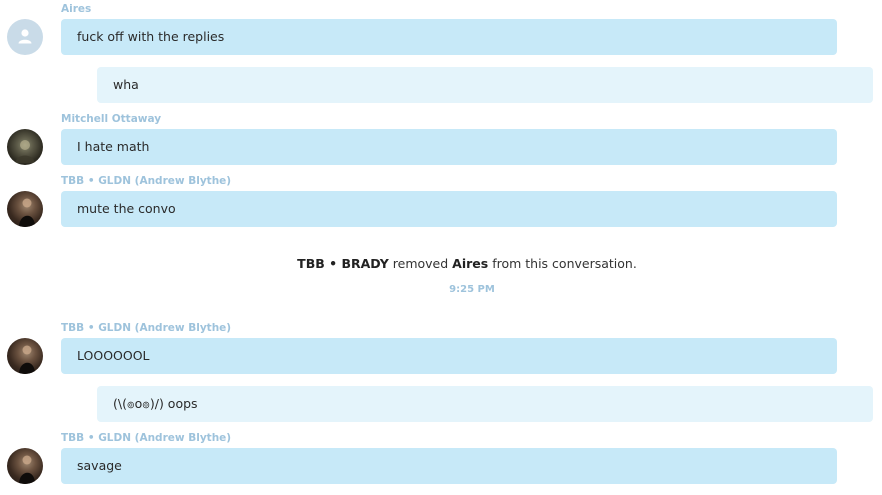 The height and width of the screenshot is (495, 882). I want to click on message-bubble: mute the convo, so click(449, 209).